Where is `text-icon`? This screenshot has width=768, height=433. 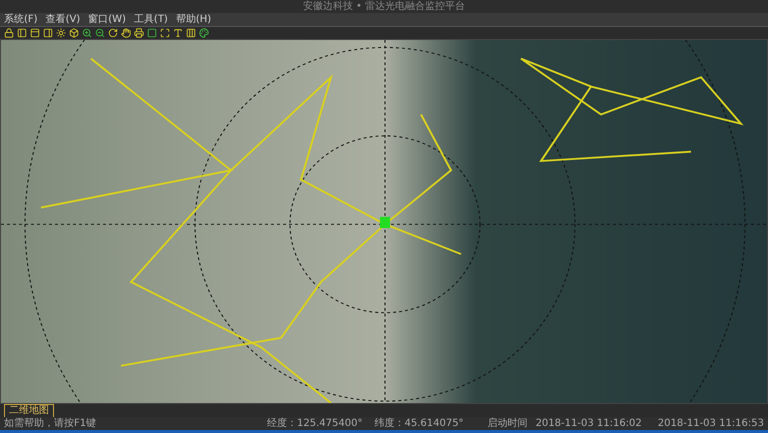
text-icon is located at coordinates (178, 33).